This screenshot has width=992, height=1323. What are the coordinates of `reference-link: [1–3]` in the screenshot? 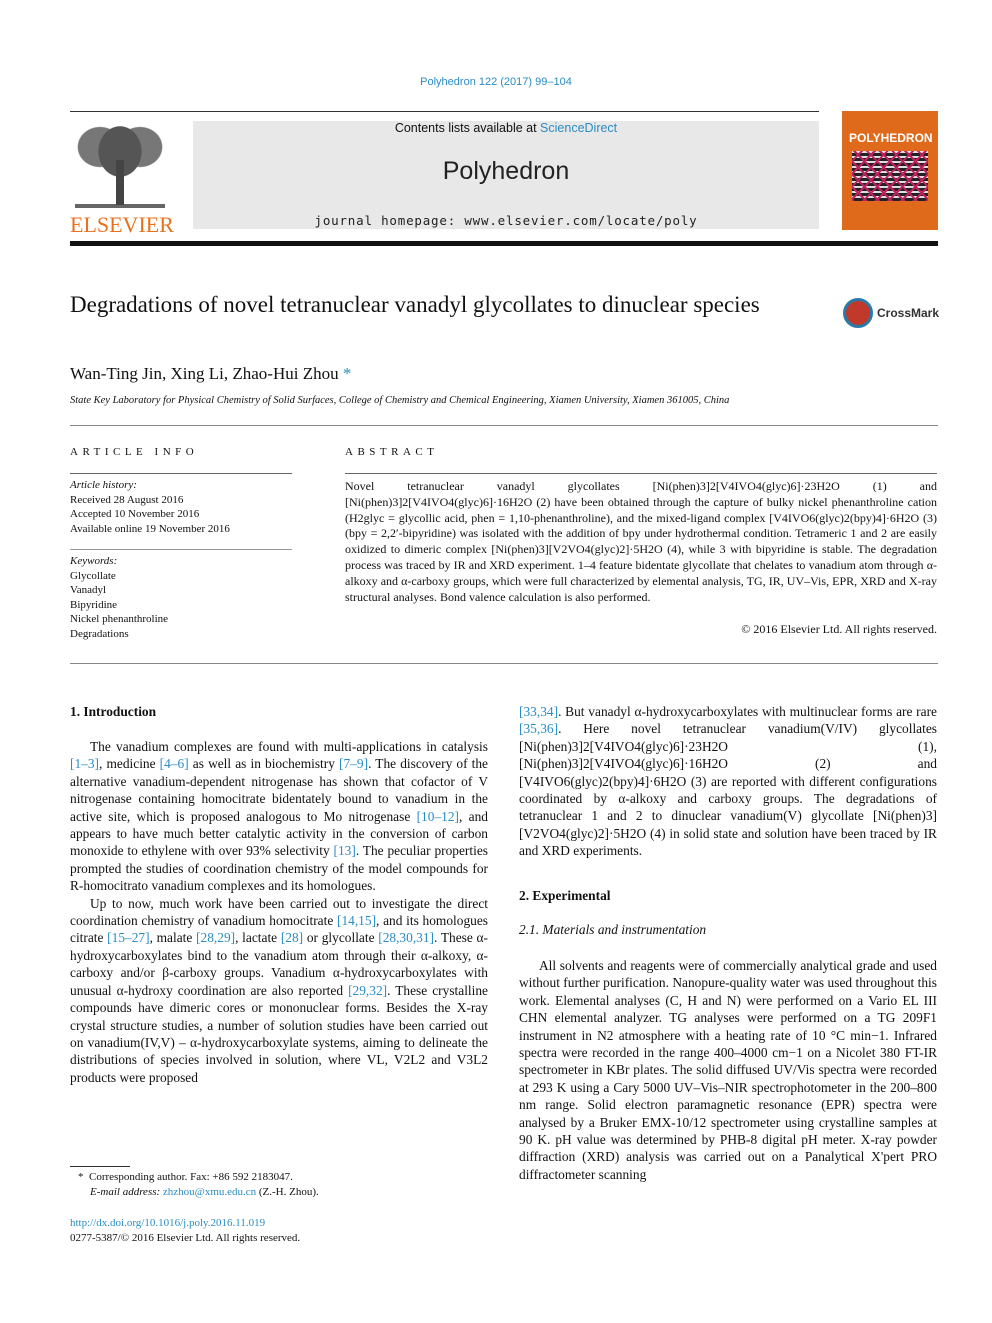 It's located at (84, 763).